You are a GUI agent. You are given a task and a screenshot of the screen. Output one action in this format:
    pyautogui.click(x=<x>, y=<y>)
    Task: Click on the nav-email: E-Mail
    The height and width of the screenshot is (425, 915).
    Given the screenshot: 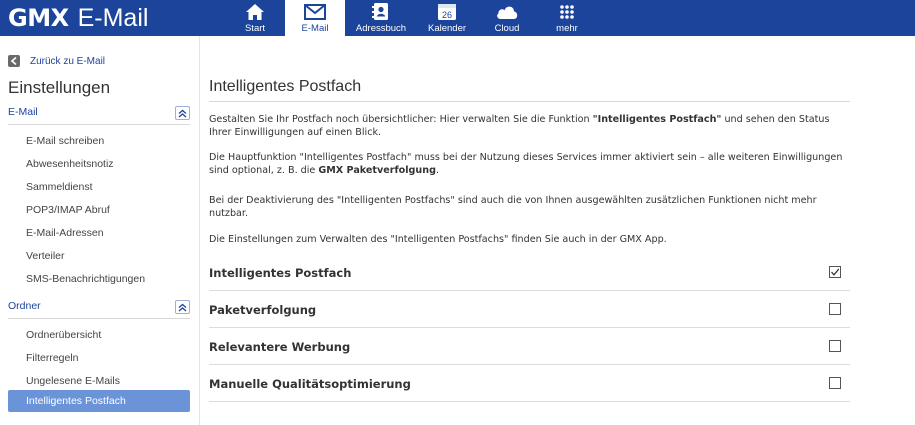 What is the action you would take?
    pyautogui.click(x=315, y=18)
    